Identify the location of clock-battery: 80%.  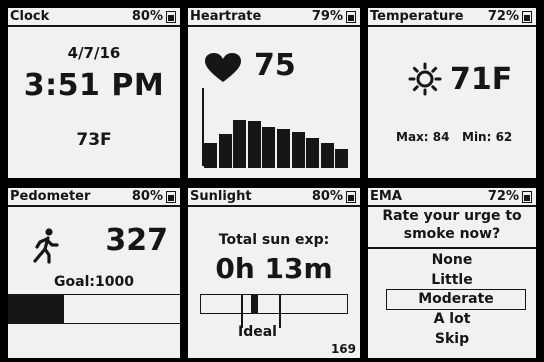
(154, 16).